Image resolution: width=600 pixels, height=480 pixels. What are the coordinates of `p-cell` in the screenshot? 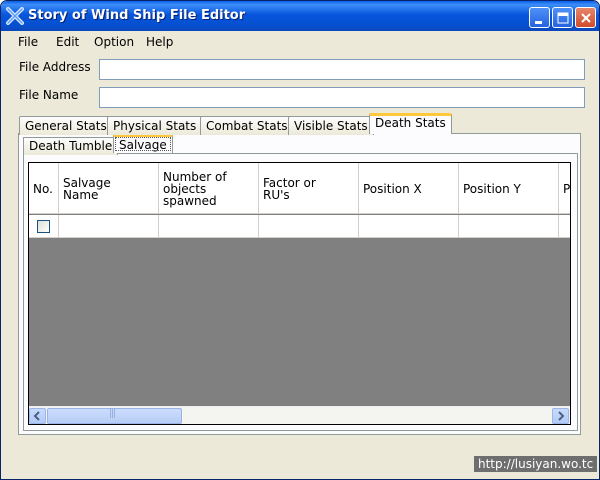 It's located at (564, 226).